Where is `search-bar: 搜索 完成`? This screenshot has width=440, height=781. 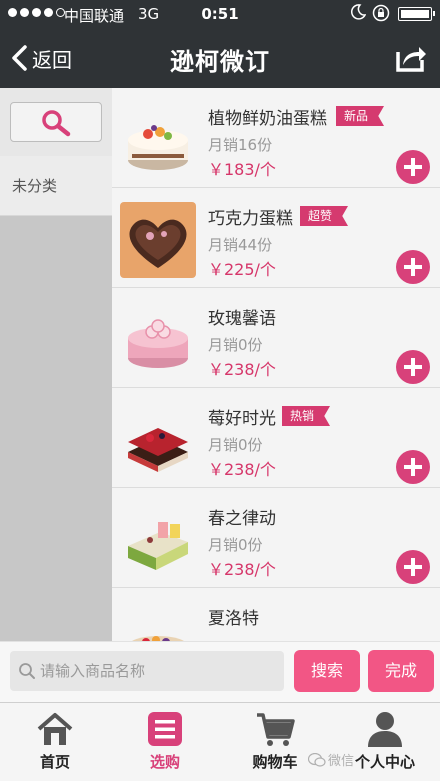
search-bar: 搜索 完成 is located at coordinates (220, 671).